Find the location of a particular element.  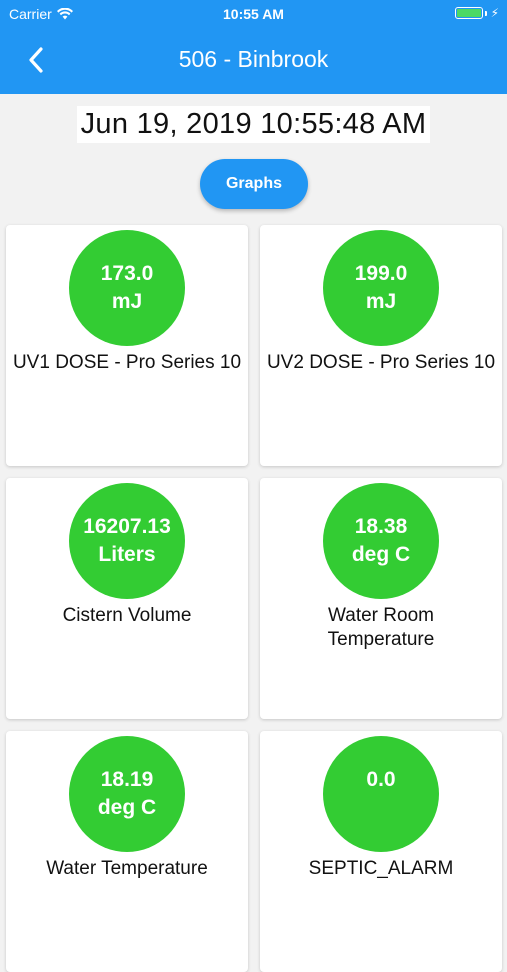

sensor-card-uv2-dose: 199.0 mJ UV2 DOSE - Pro Series 10 is located at coordinates (381, 345).